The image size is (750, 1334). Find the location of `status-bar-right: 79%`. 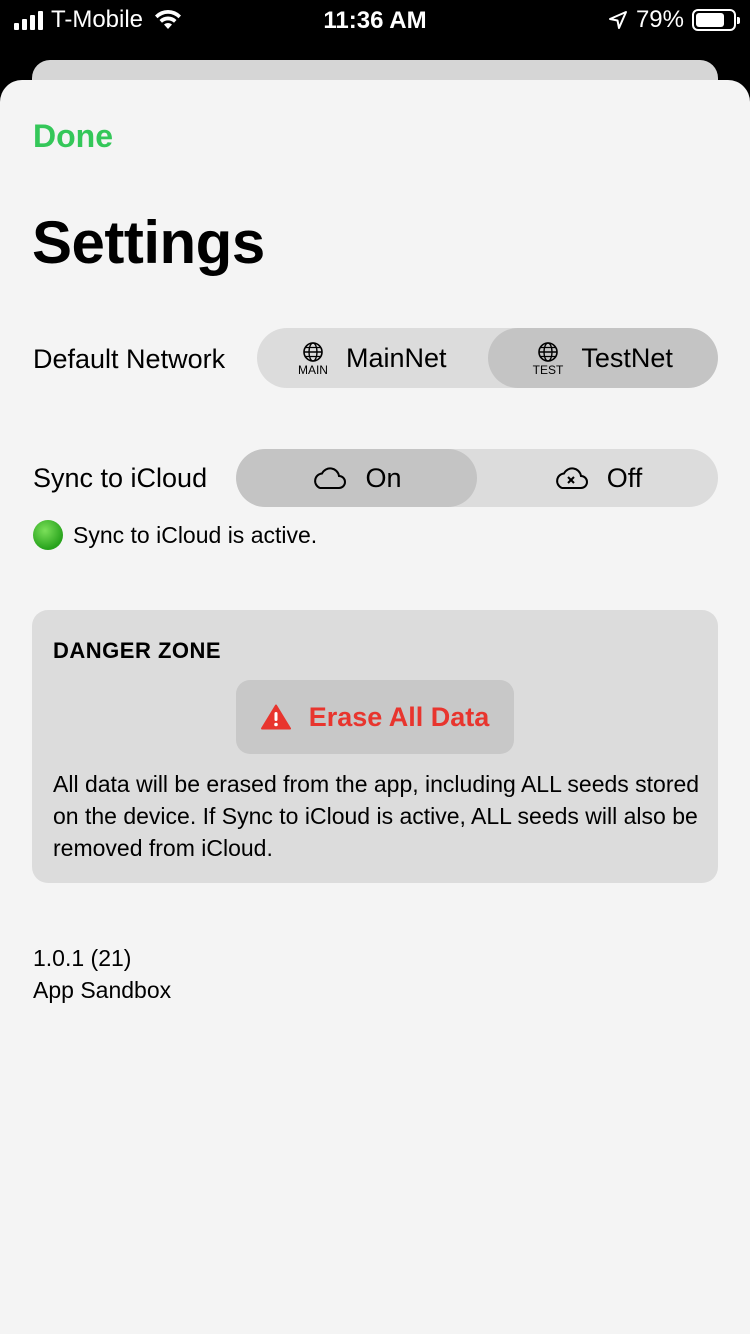

status-bar-right: 79% is located at coordinates (674, 20).